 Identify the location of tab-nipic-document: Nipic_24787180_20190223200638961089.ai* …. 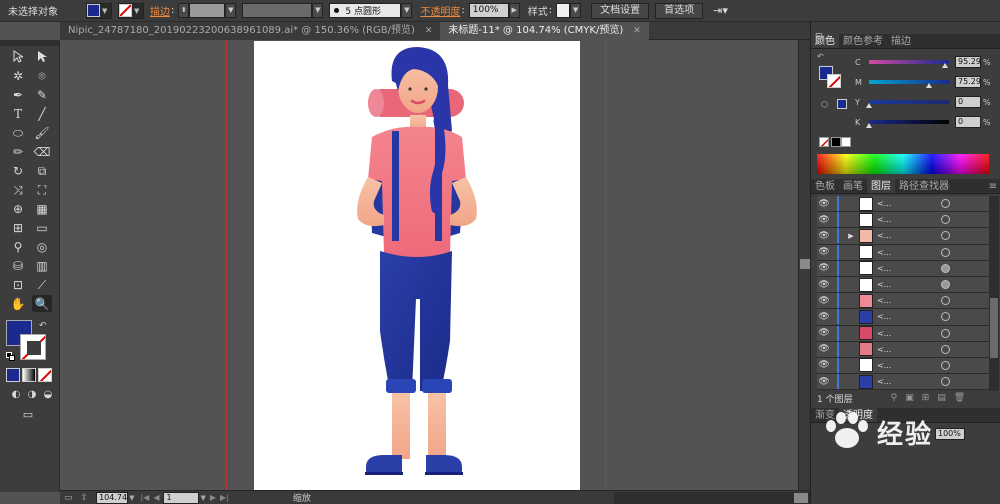
(250, 31).